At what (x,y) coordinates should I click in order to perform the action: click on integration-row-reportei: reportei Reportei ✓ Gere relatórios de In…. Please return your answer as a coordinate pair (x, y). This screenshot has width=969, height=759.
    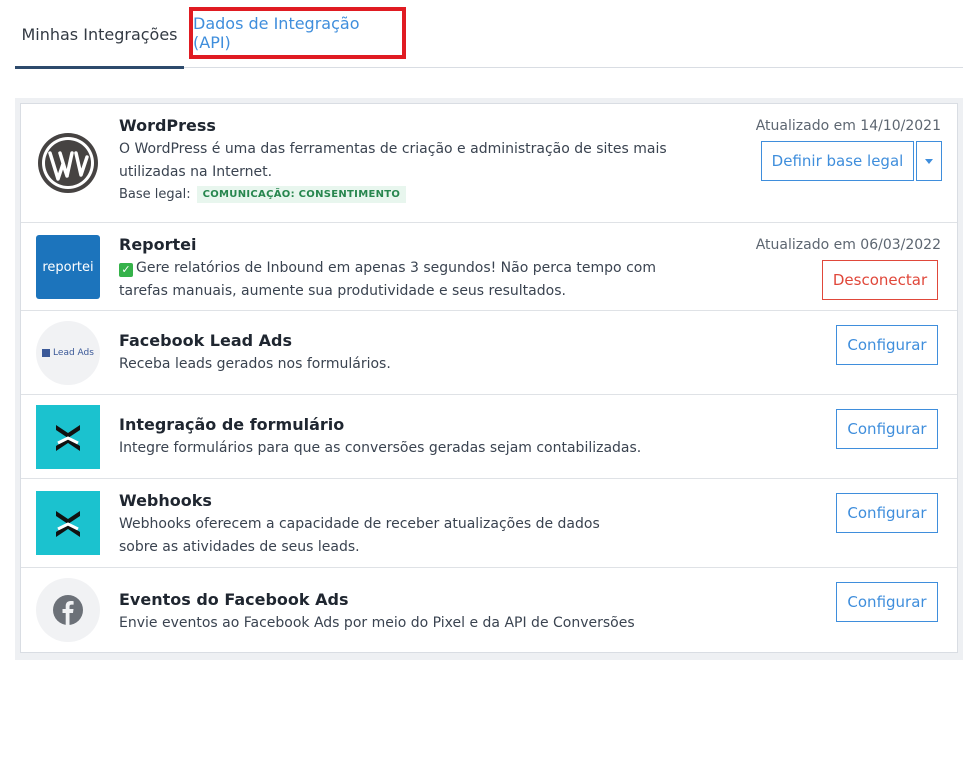
    Looking at the image, I should click on (489, 267).